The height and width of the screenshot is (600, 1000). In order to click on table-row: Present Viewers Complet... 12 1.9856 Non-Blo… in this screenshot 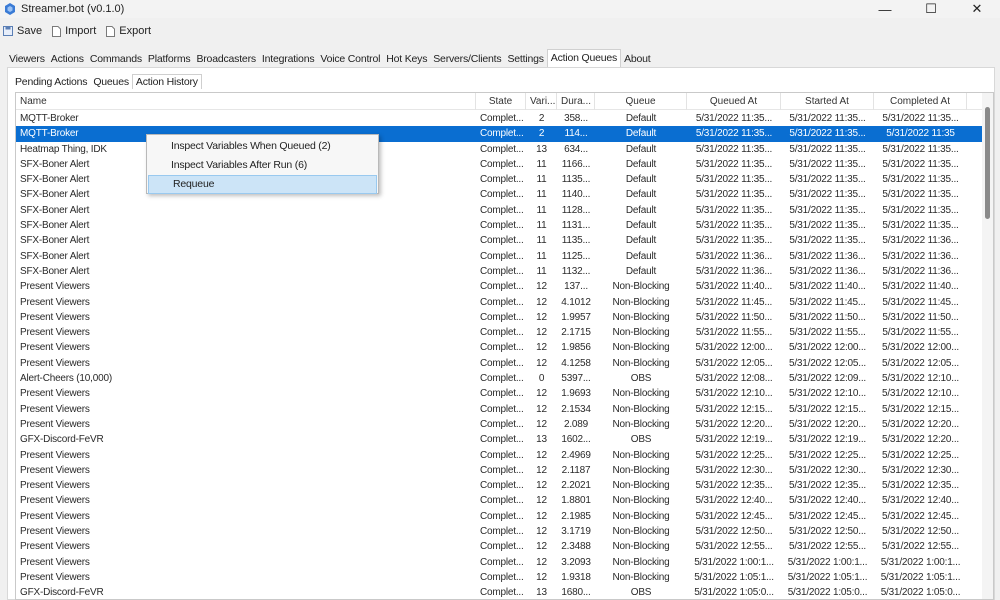, I will do `click(500, 347)`.